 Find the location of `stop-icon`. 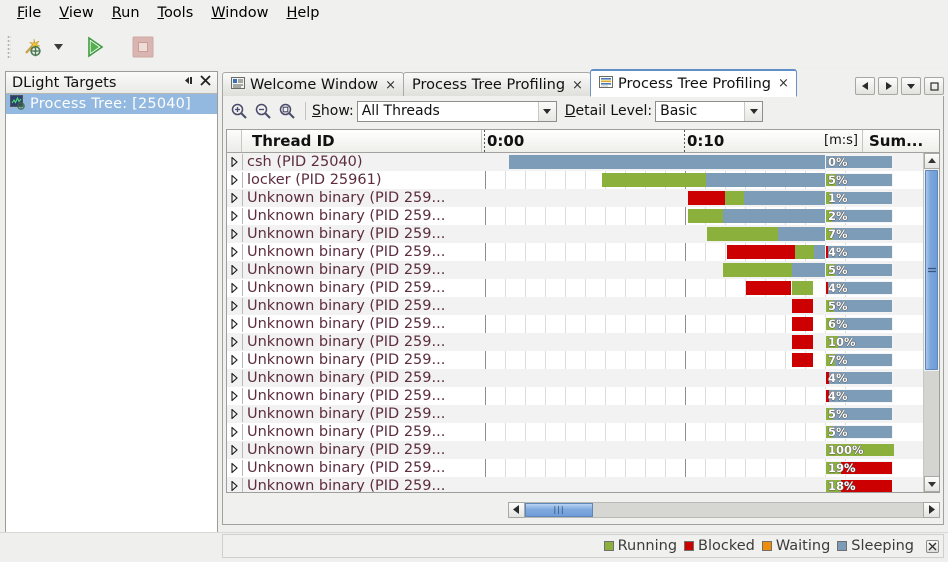

stop-icon is located at coordinates (143, 47).